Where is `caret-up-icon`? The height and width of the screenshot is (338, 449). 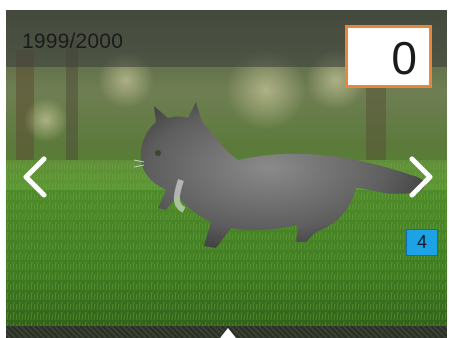
caret-up-icon is located at coordinates (228, 333).